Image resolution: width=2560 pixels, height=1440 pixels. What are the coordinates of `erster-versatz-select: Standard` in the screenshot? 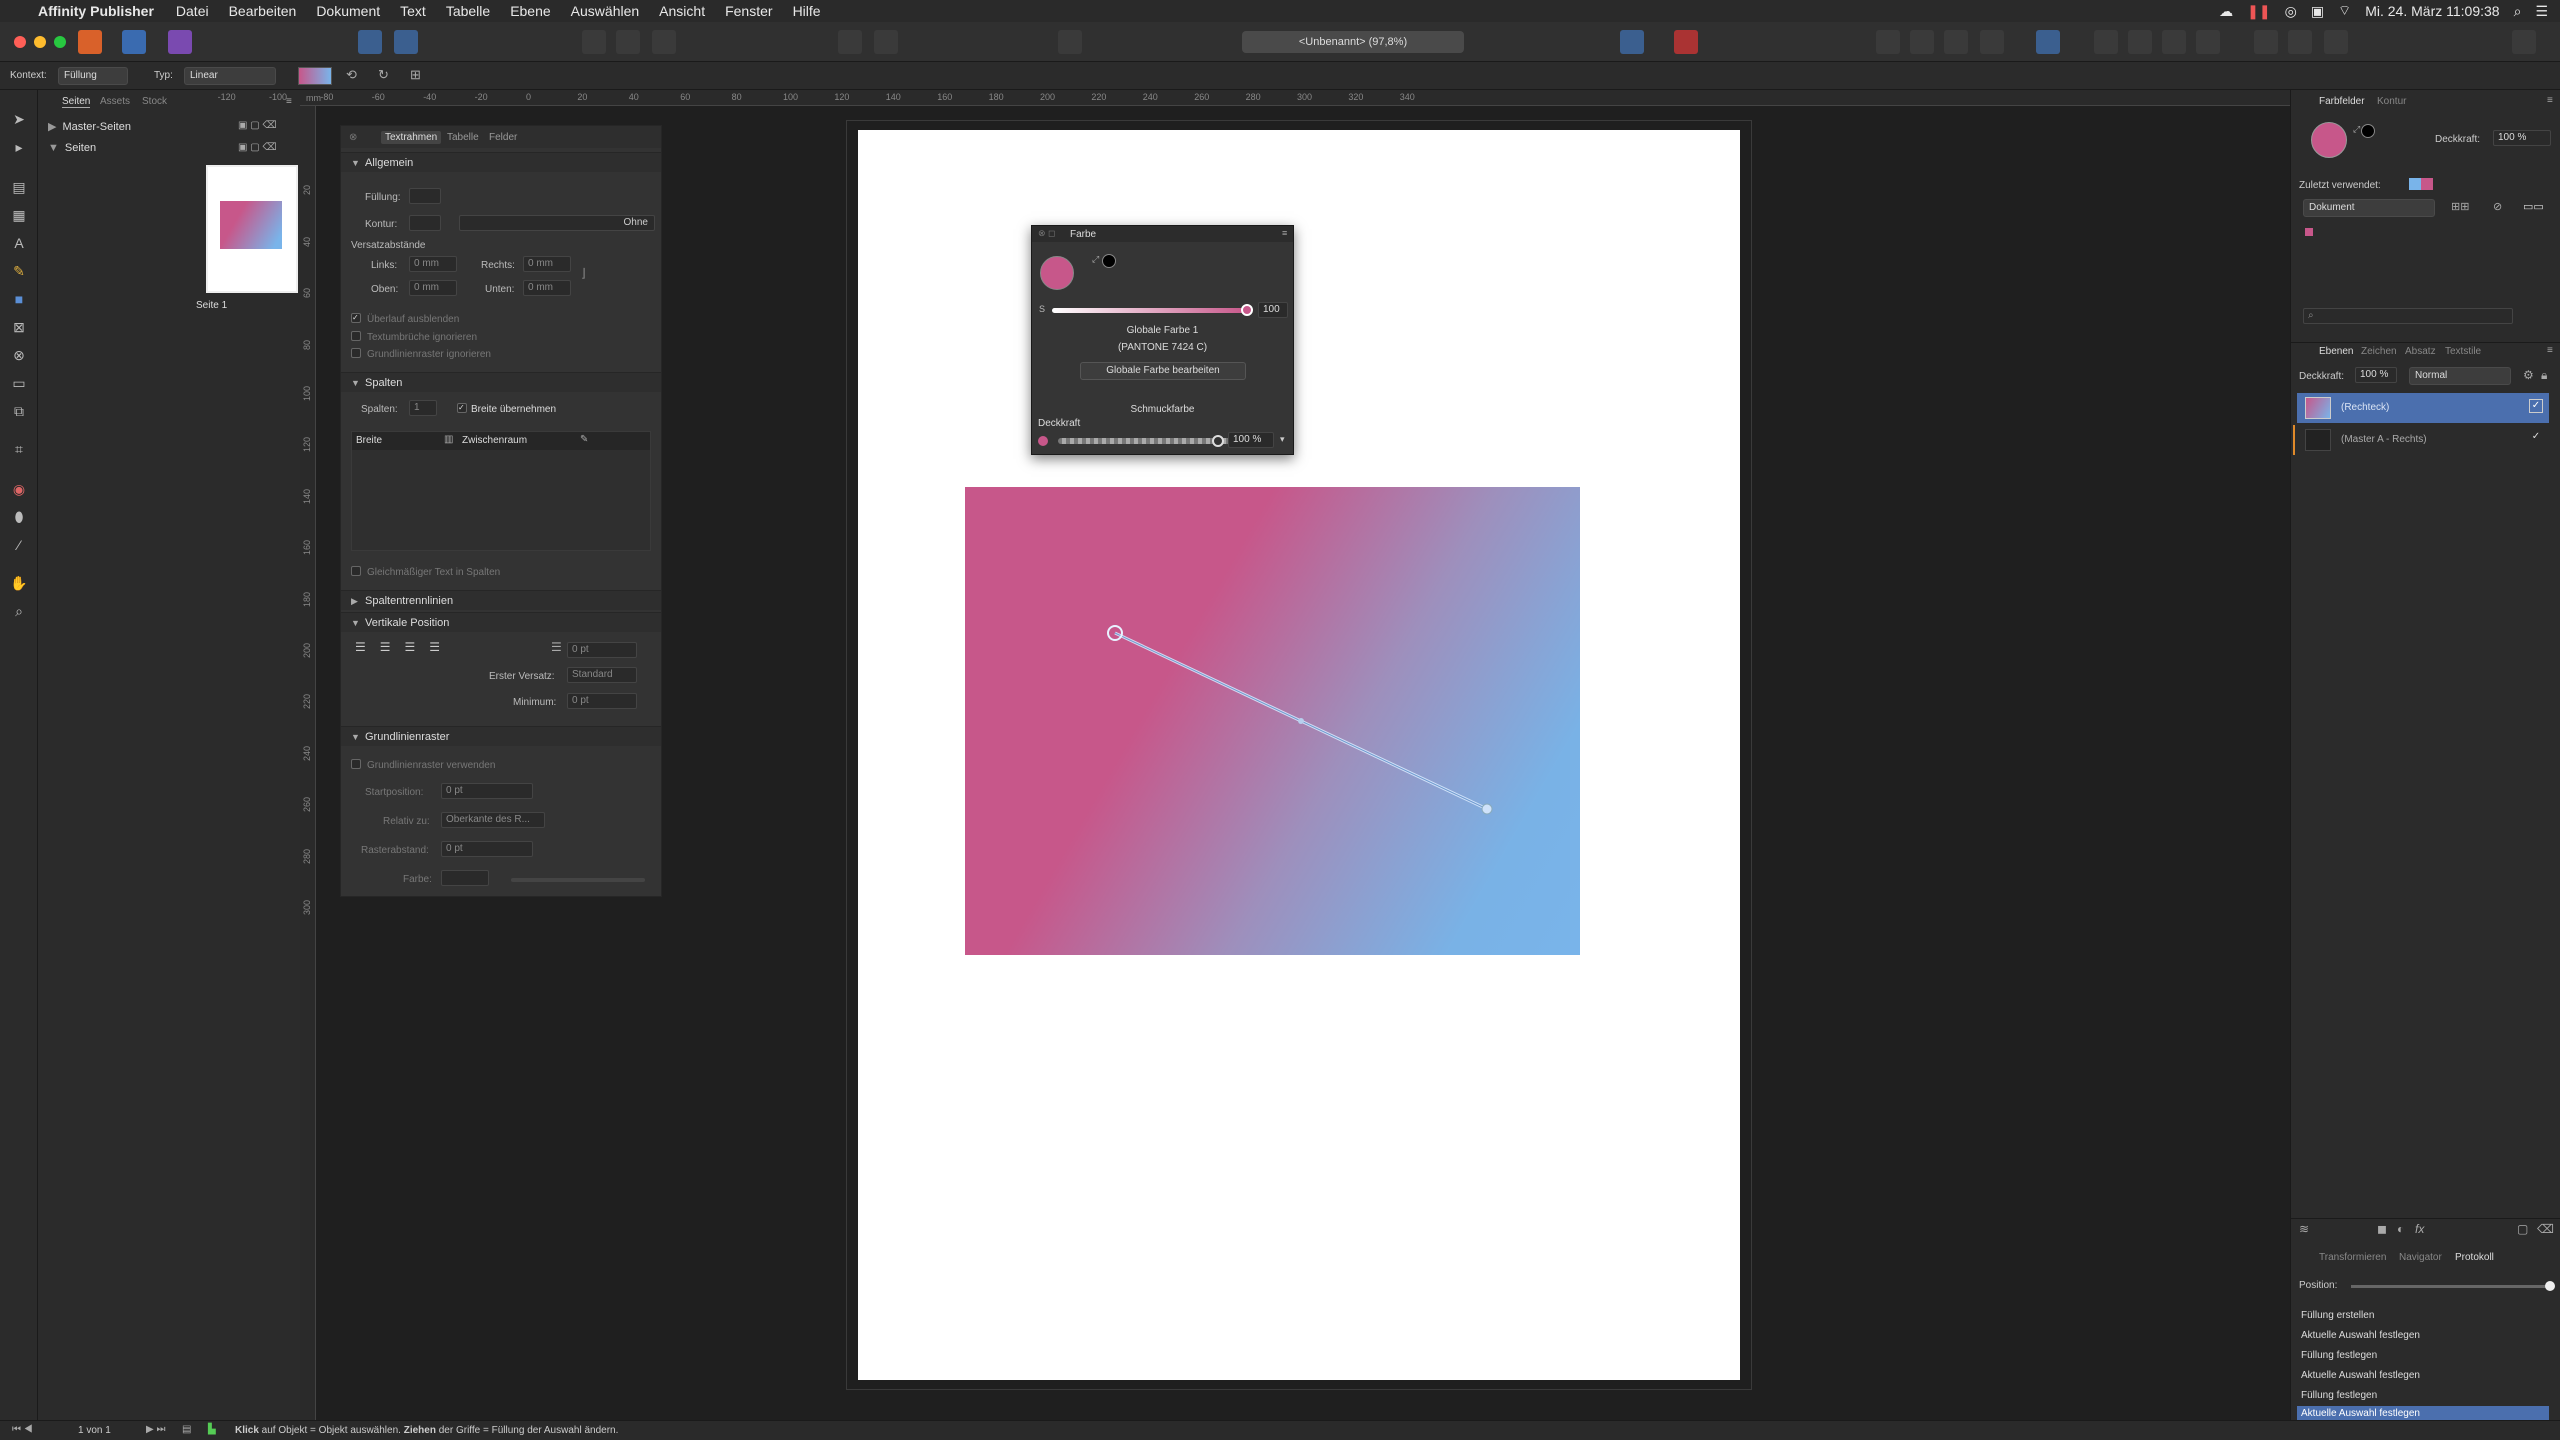 It's located at (602, 675).